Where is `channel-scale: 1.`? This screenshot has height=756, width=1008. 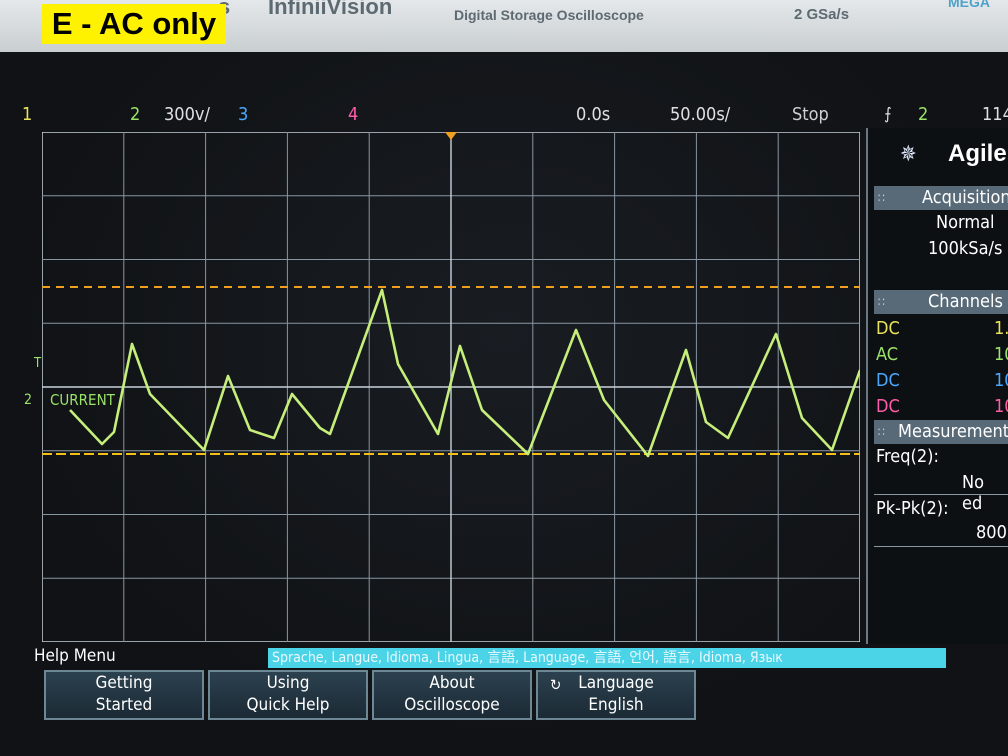
channel-scale: 1. is located at coordinates (1001, 328).